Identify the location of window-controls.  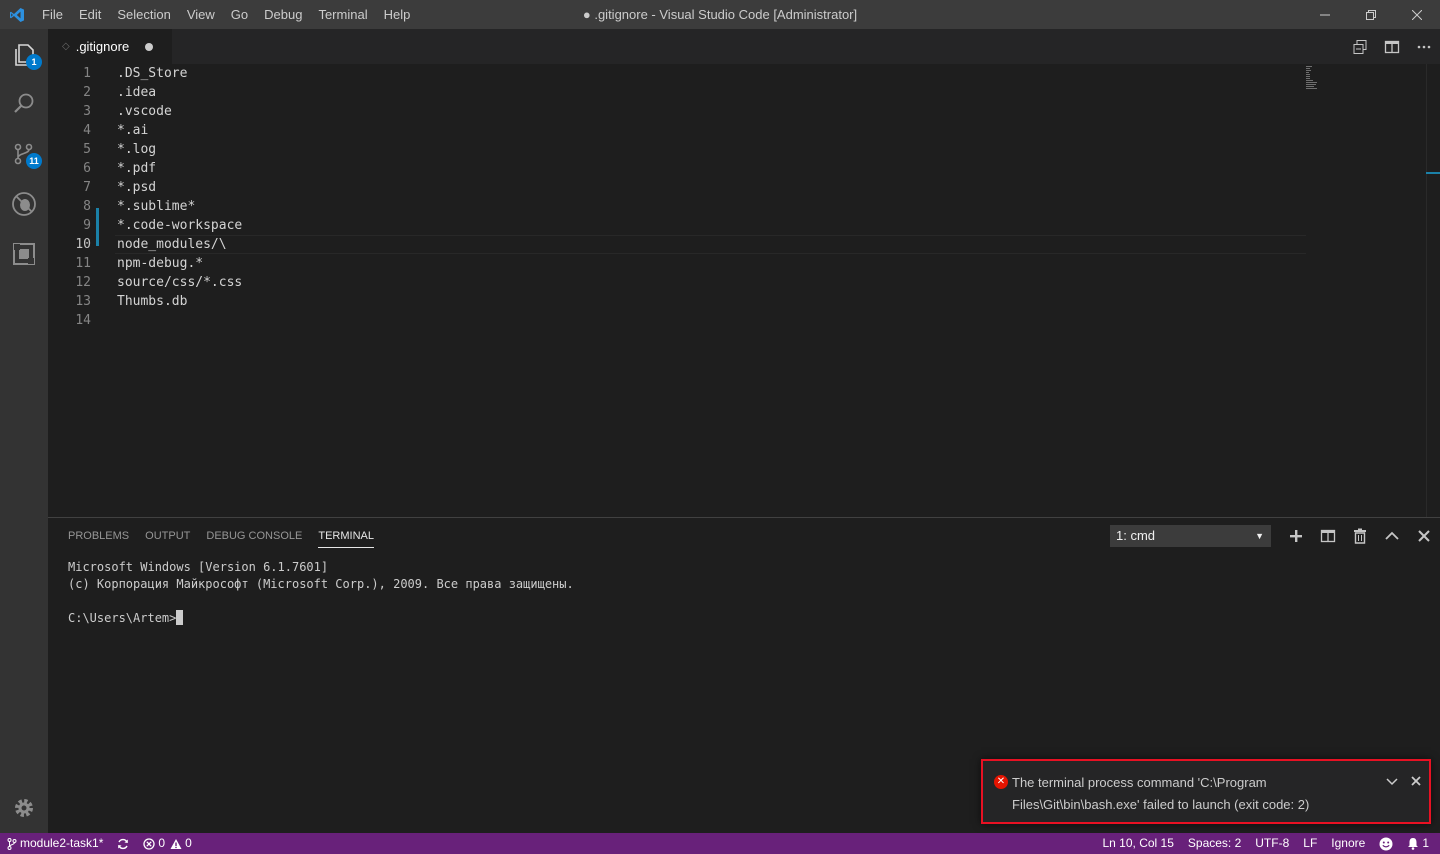
(1371, 14).